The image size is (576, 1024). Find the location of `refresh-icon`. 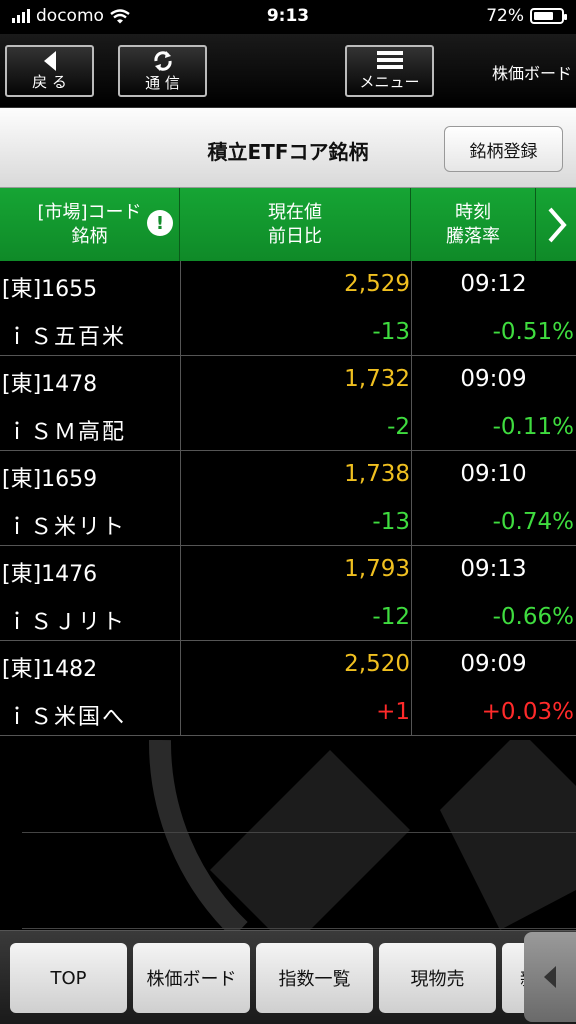

refresh-icon is located at coordinates (162, 60).